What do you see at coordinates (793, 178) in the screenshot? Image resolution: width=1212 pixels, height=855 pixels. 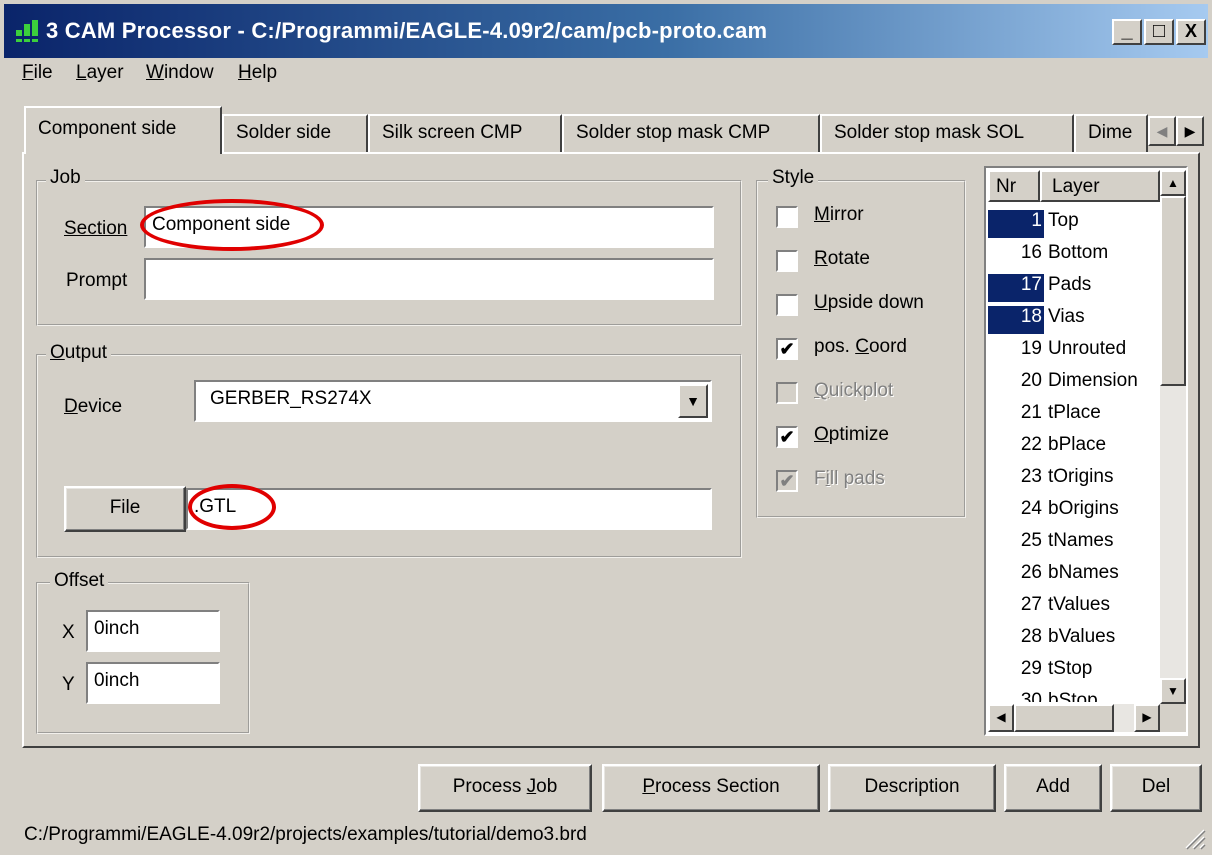 I see `style-group-title: Style` at bounding box center [793, 178].